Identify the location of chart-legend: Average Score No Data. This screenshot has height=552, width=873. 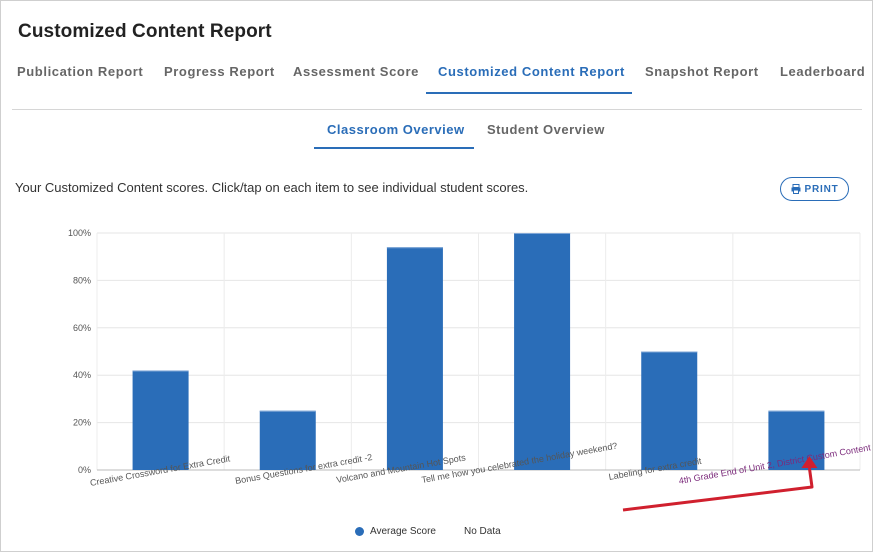
(428, 531).